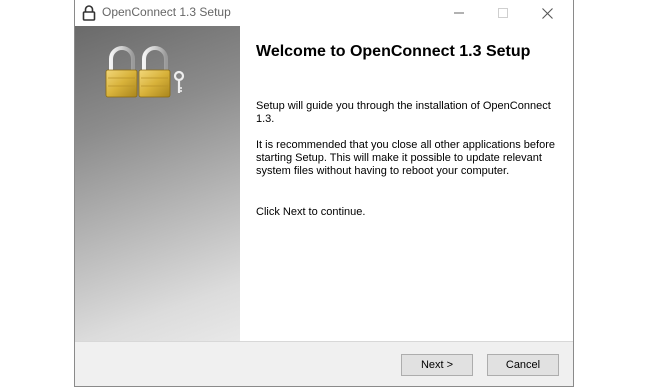  I want to click on close-icon, so click(547, 13).